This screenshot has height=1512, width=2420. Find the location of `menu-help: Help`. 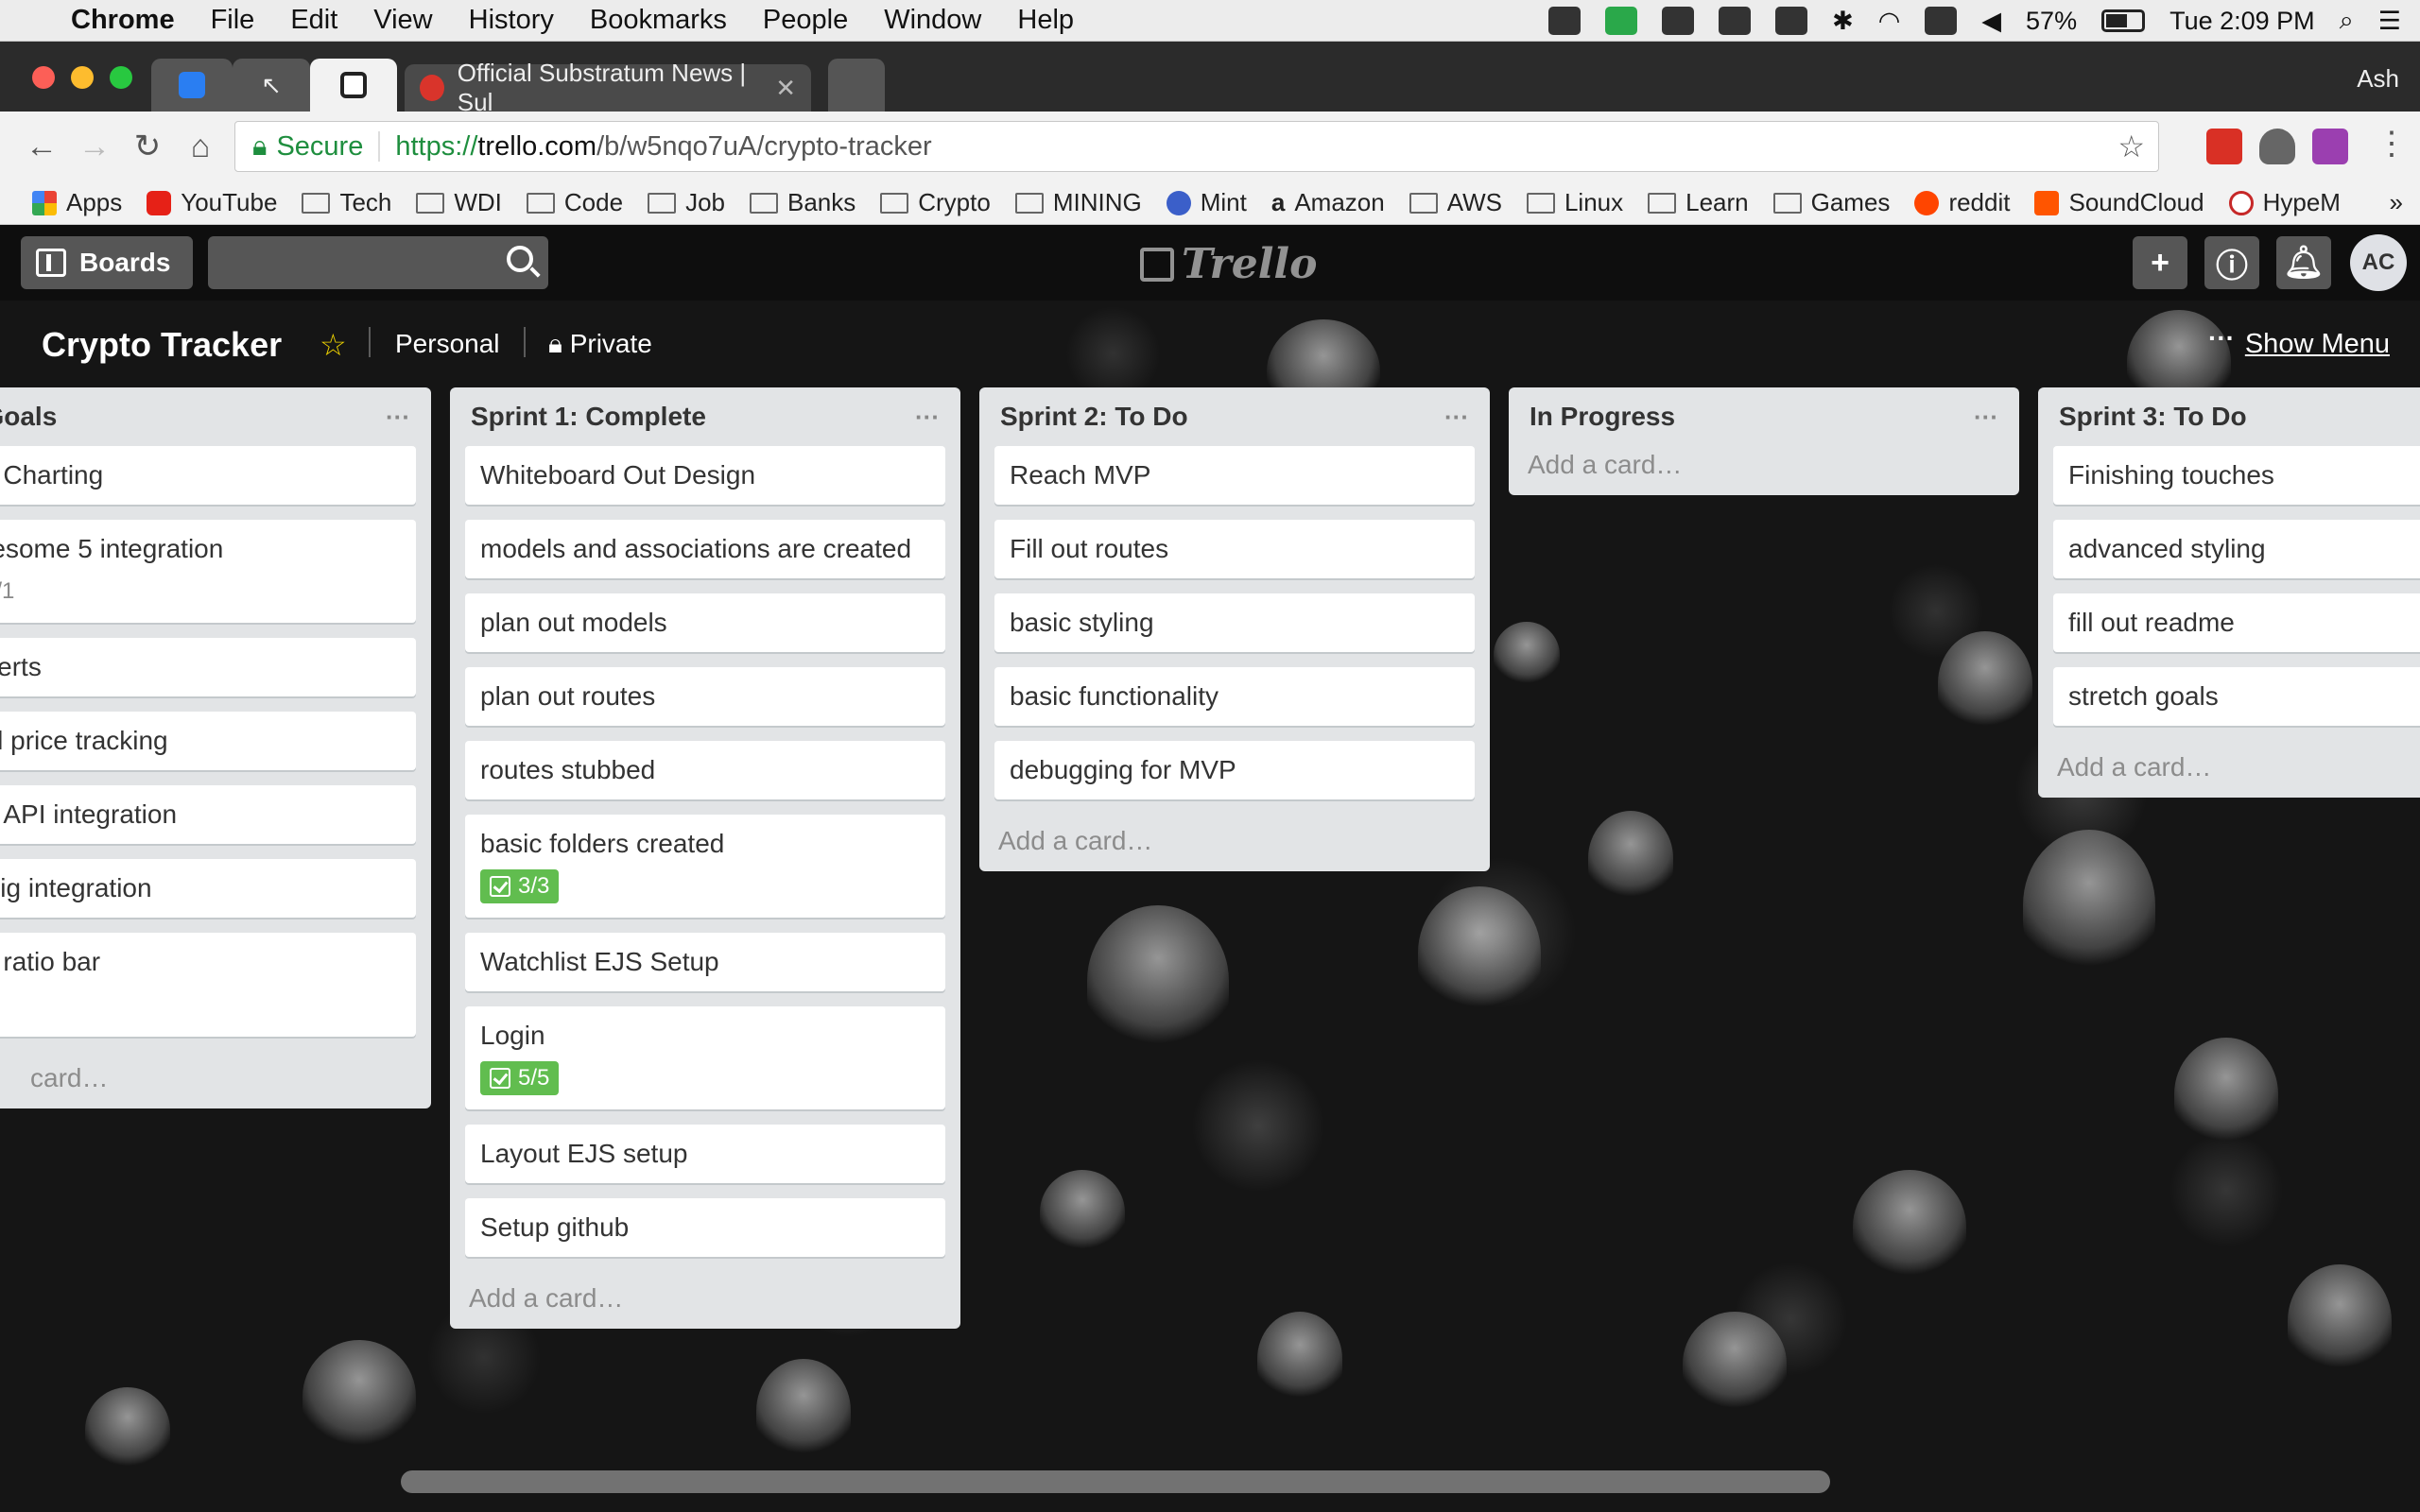

menu-help: Help is located at coordinates (1046, 20).